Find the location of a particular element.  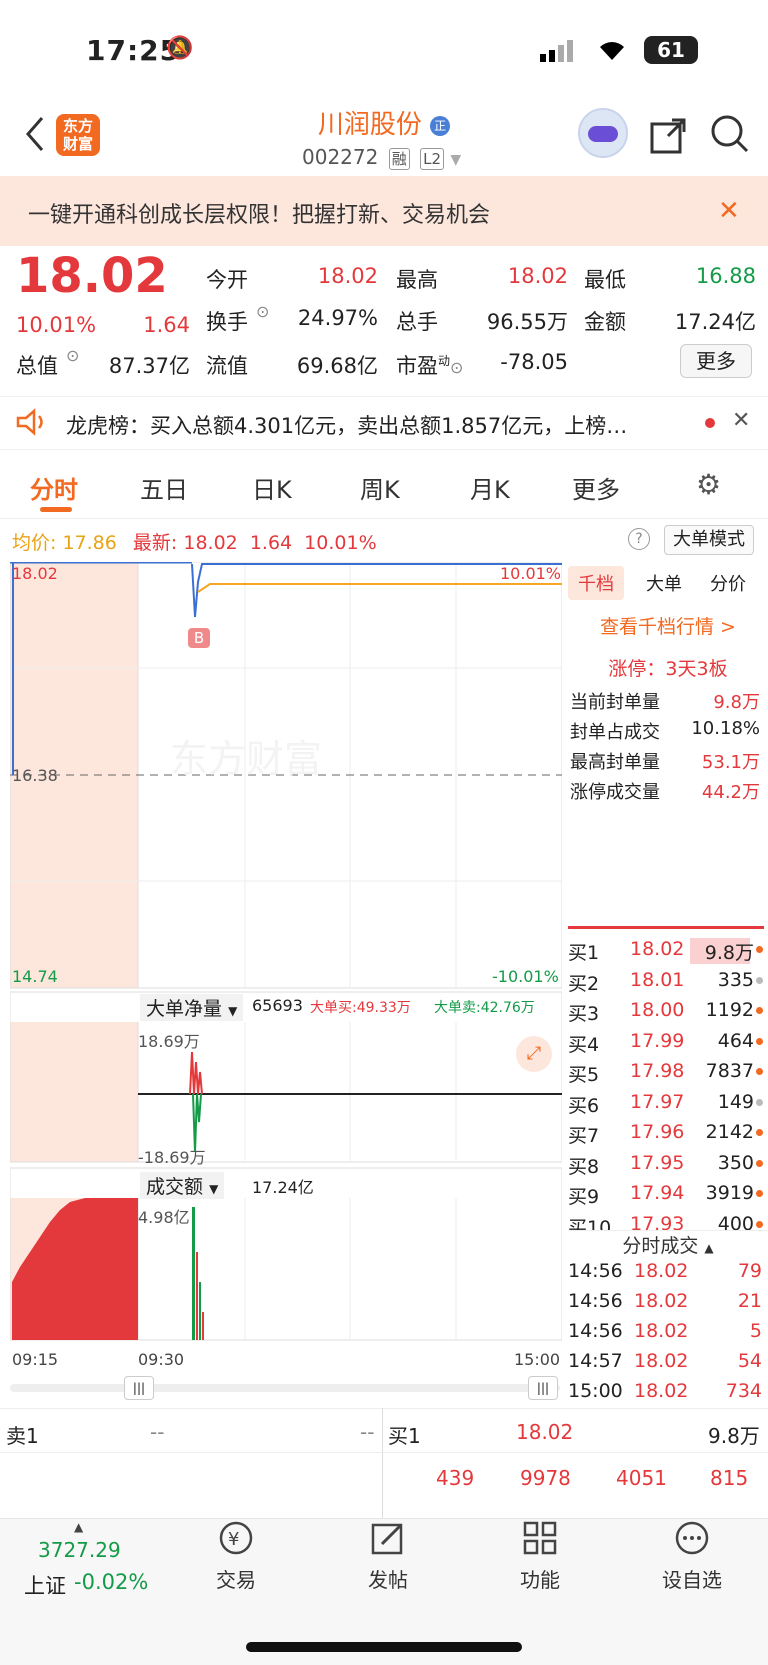

function-icon is located at coordinates (540, 1541).